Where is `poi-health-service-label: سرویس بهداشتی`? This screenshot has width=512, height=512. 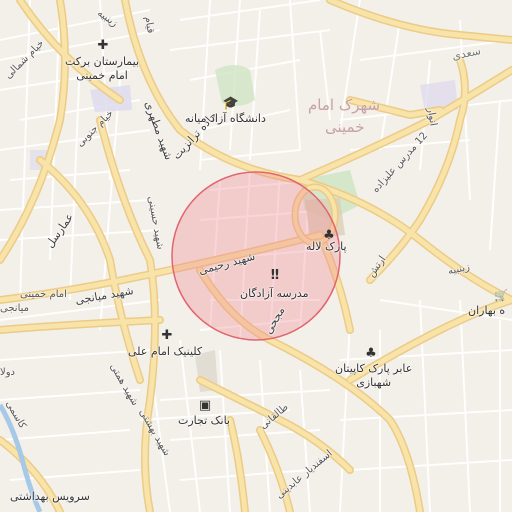
poi-health-service-label: سرویس بهداشتی is located at coordinates (50, 497).